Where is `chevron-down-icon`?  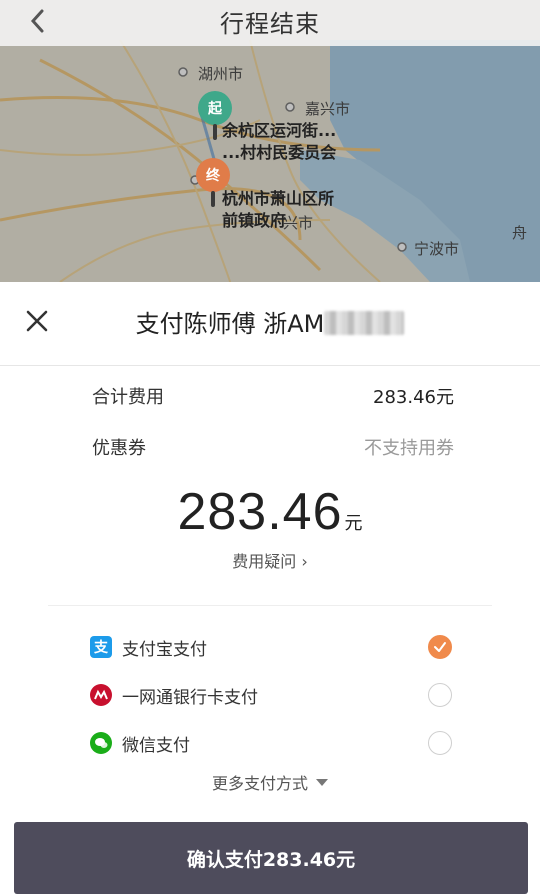 chevron-down-icon is located at coordinates (322, 782).